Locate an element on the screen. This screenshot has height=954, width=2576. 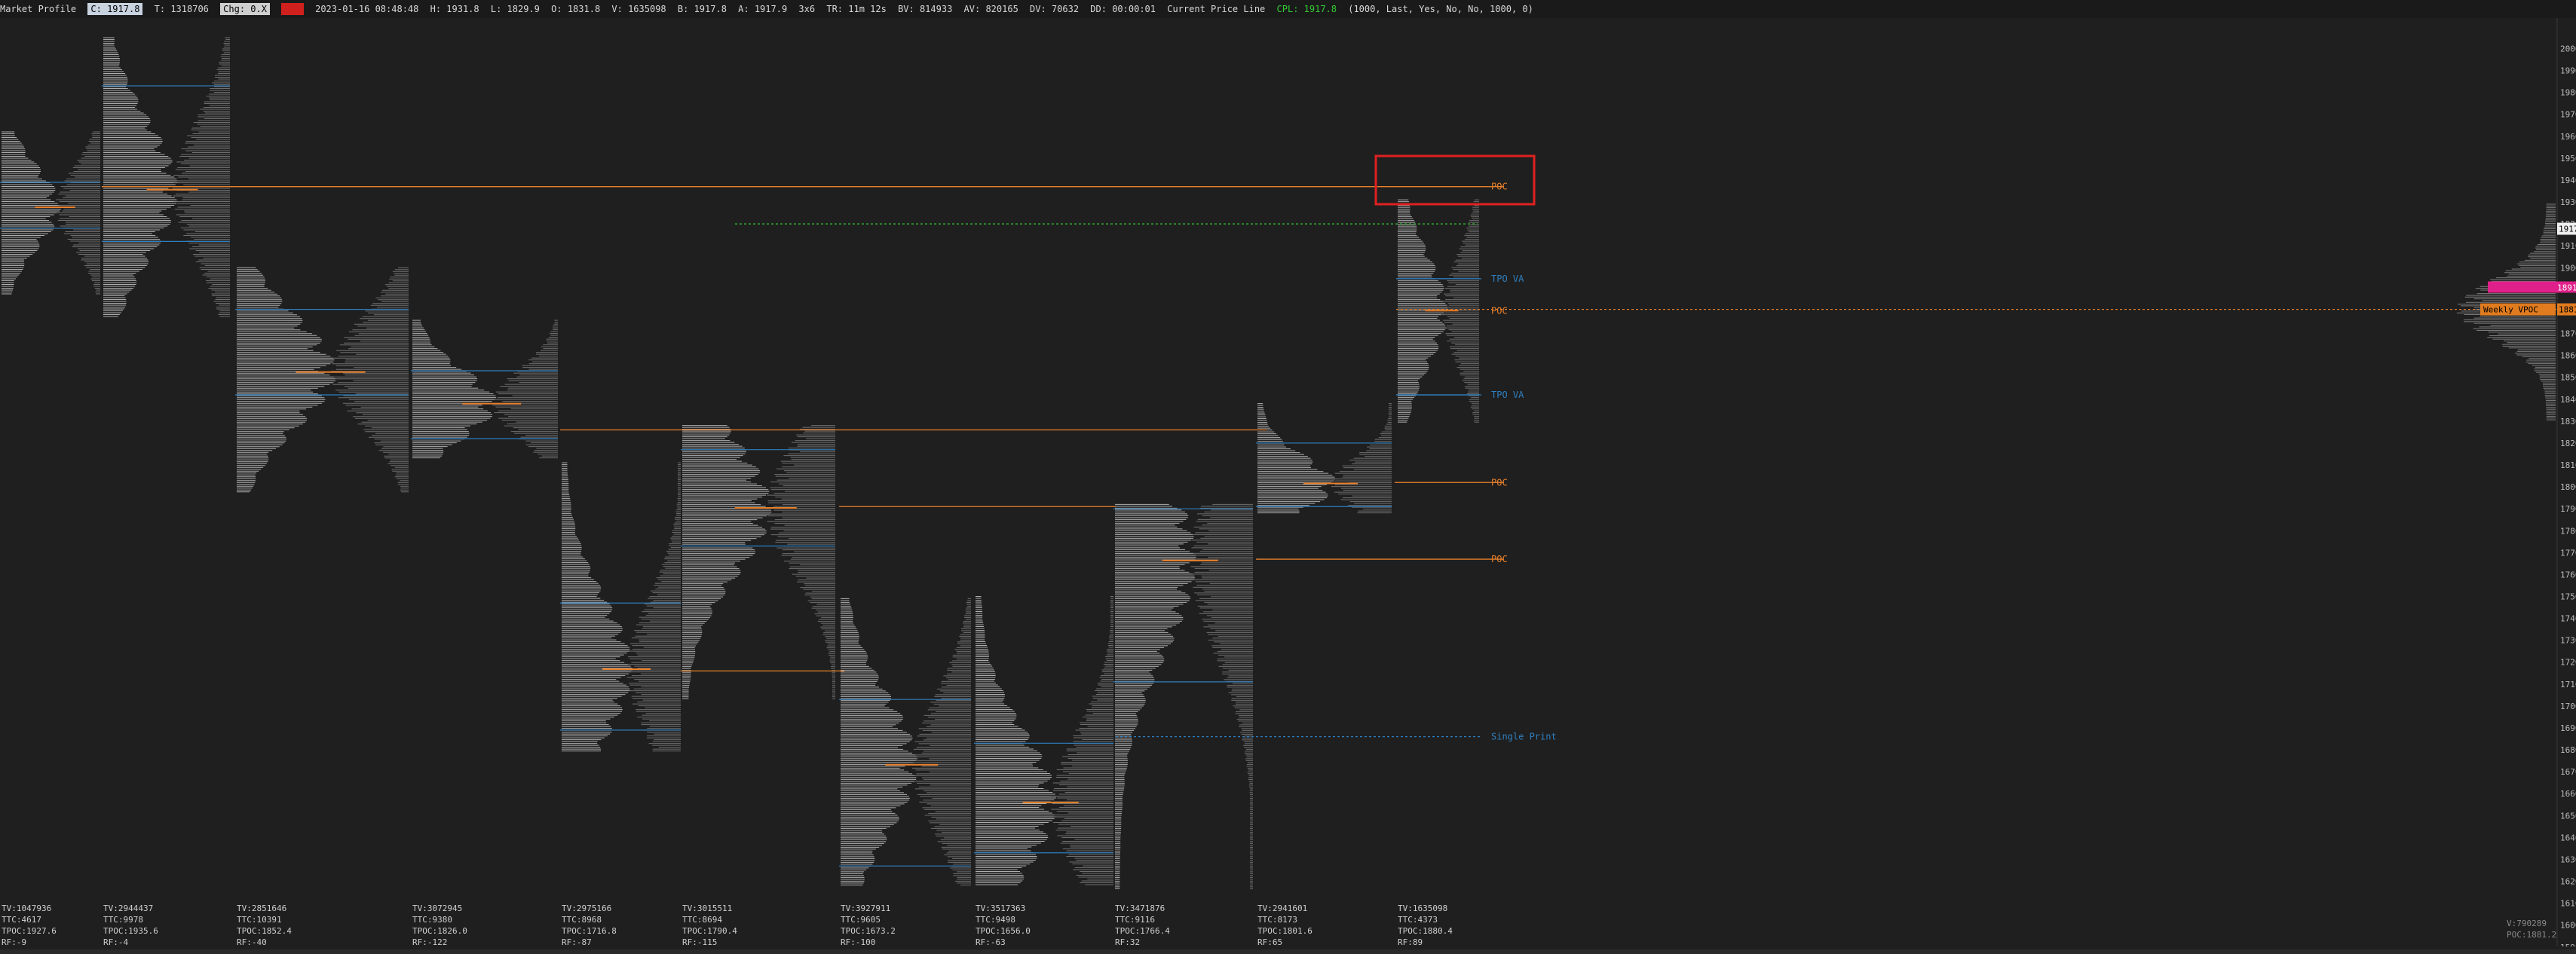
session-stat-rf: RF:-9 is located at coordinates (14, 942).